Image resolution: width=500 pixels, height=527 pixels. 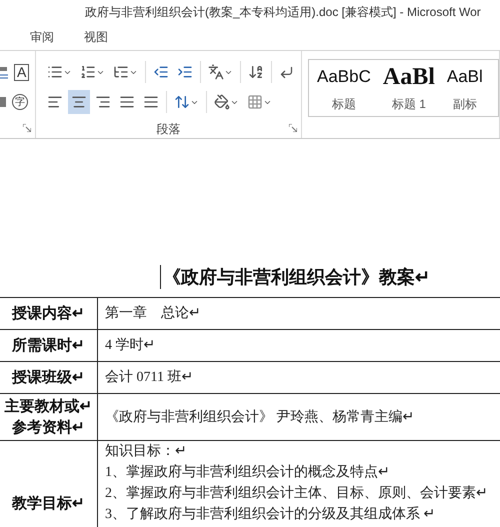 What do you see at coordinates (48, 406) in the screenshot?
I see `row-label: 主要教材或↵` at bounding box center [48, 406].